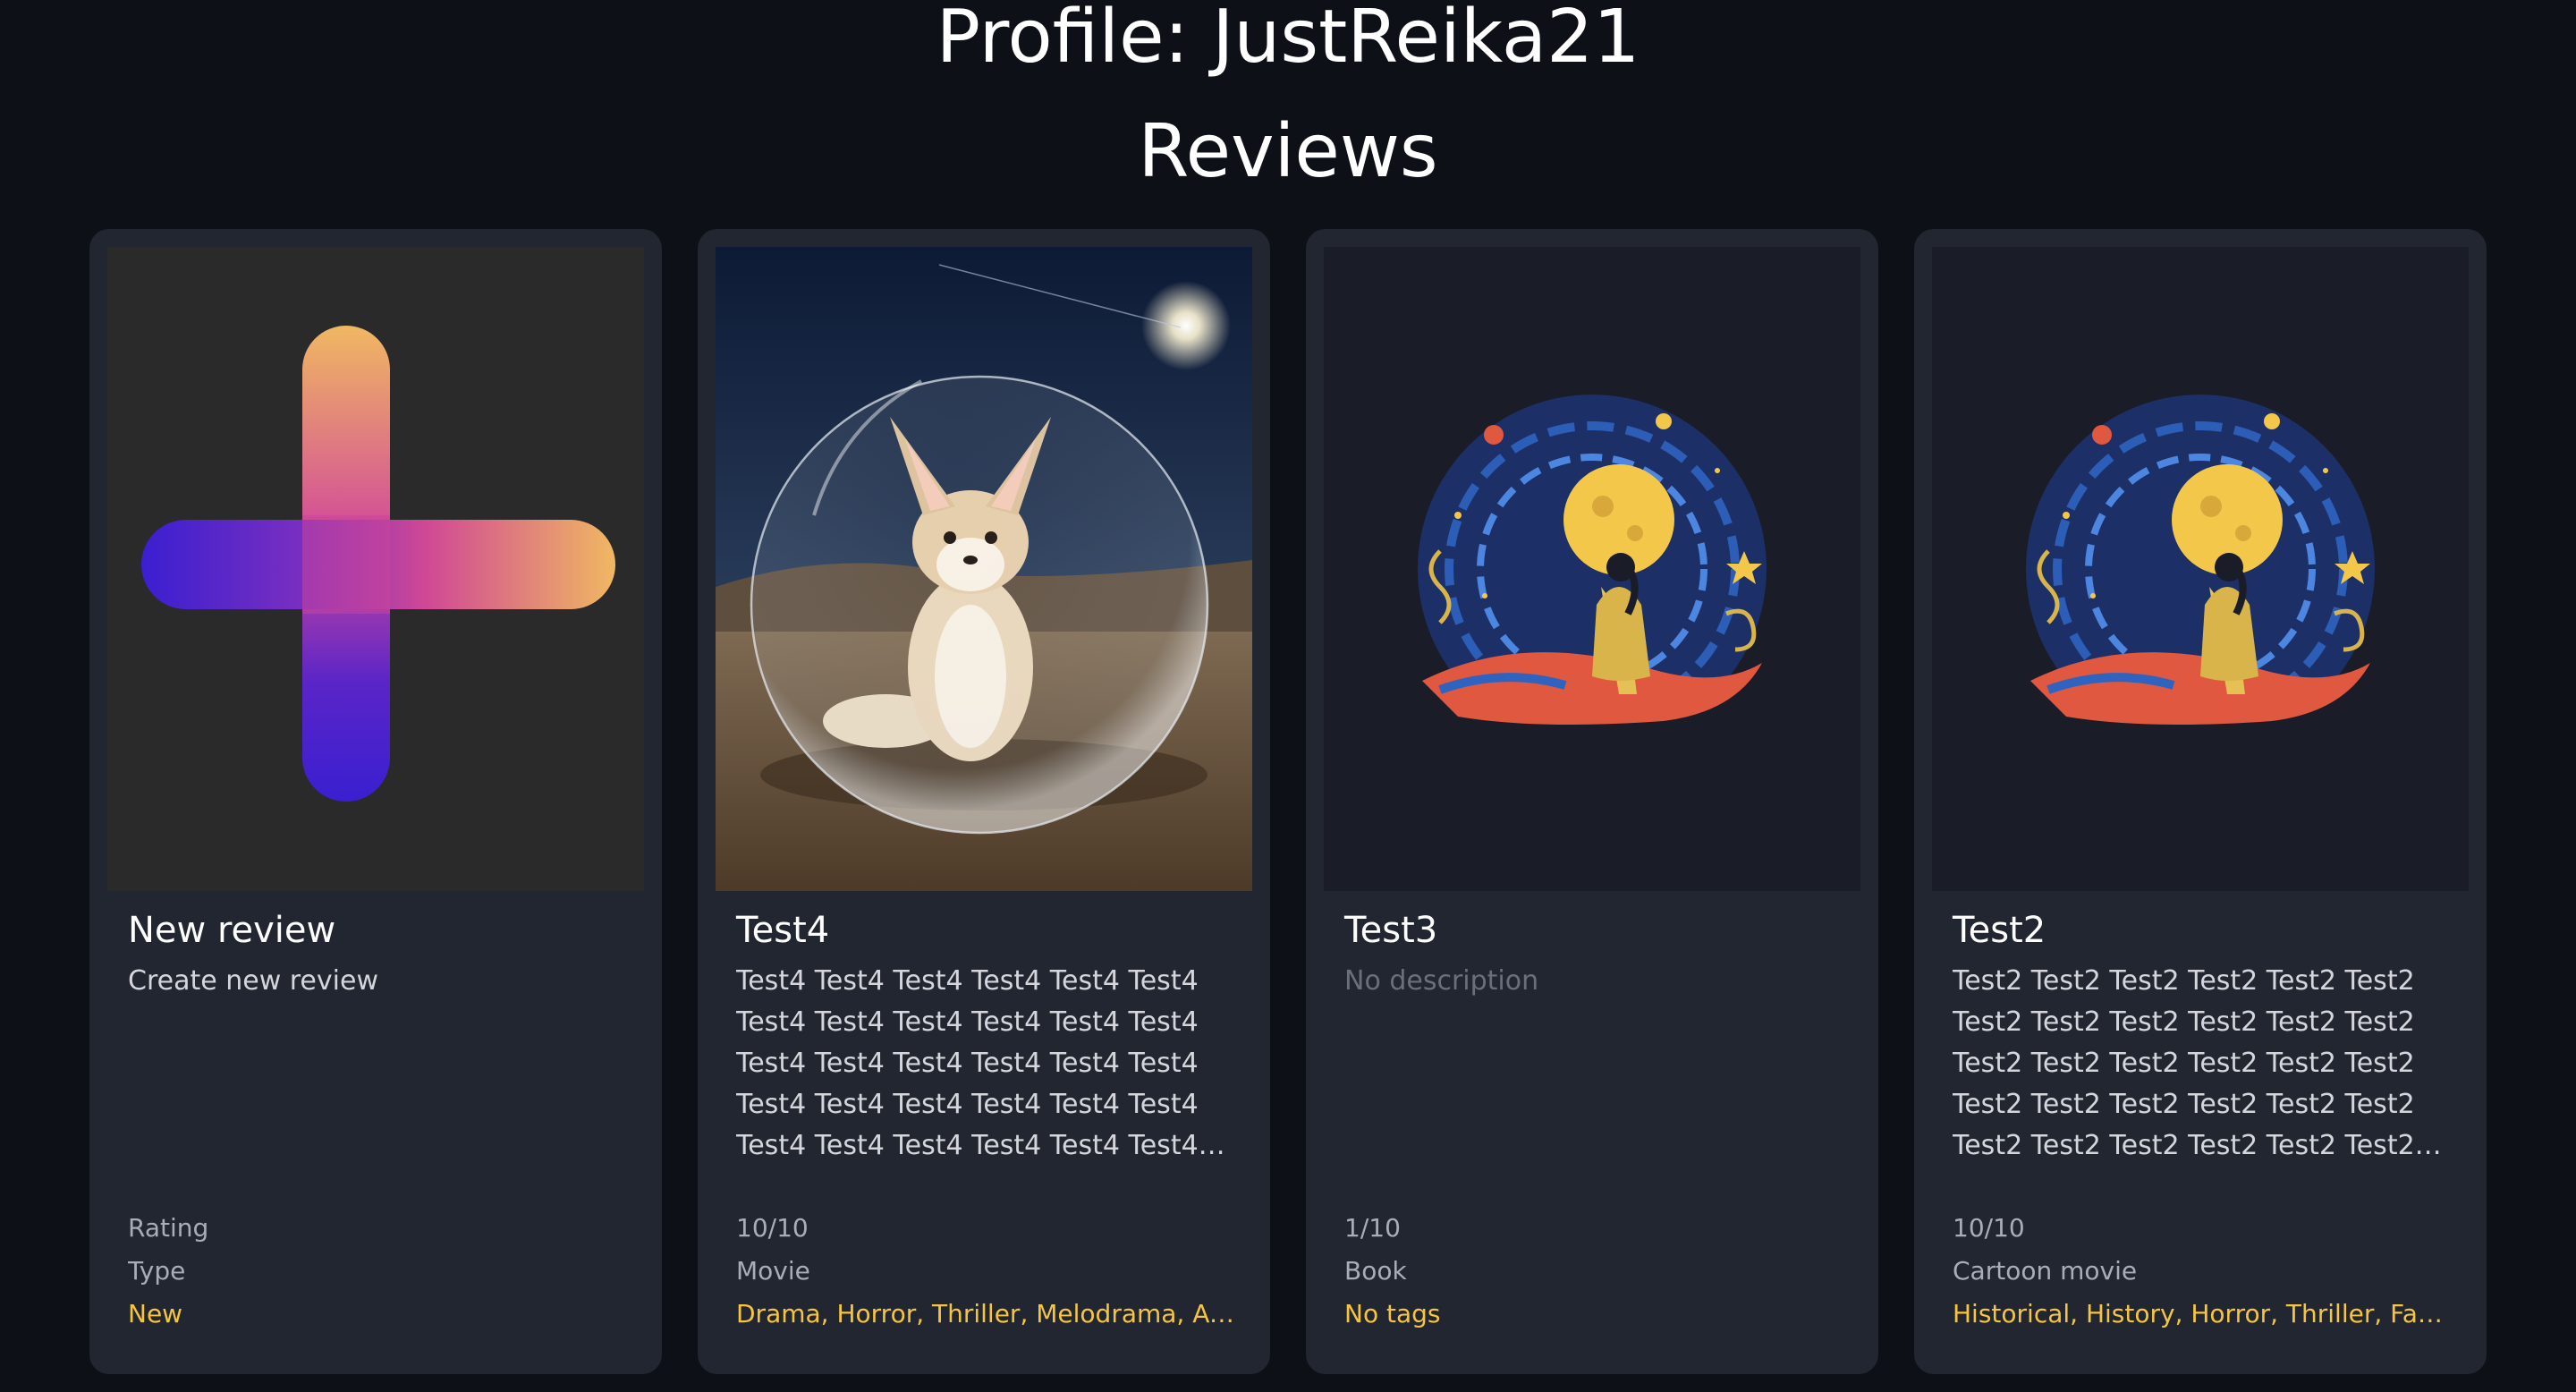  What do you see at coordinates (168, 1228) in the screenshot?
I see `card-rating: Rating` at bounding box center [168, 1228].